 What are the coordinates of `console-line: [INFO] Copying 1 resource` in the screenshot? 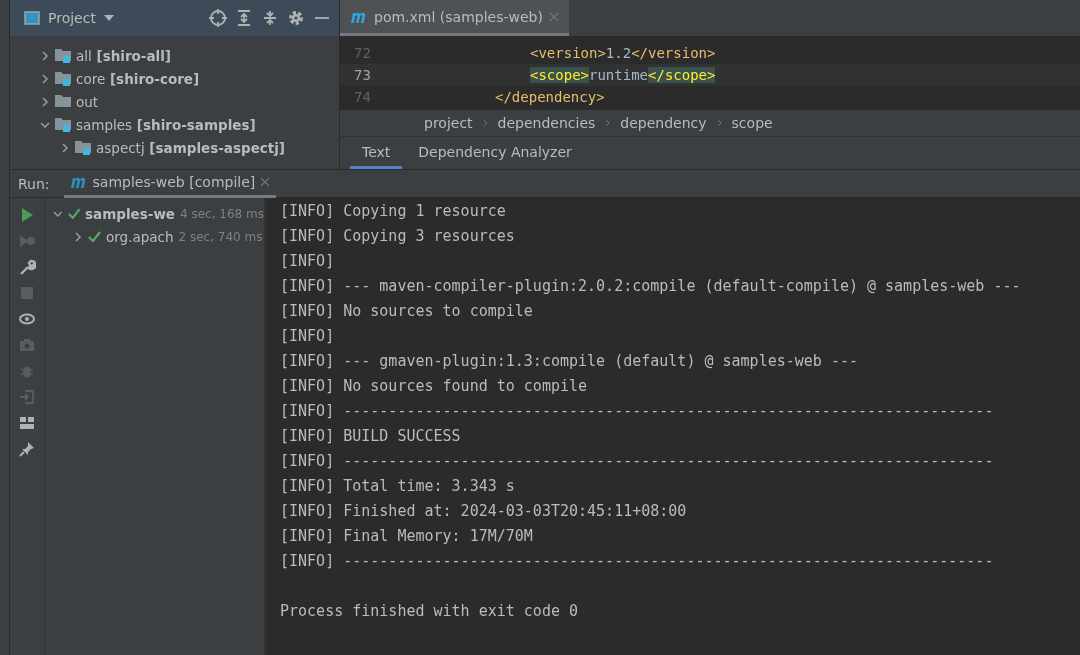 It's located at (393, 211).